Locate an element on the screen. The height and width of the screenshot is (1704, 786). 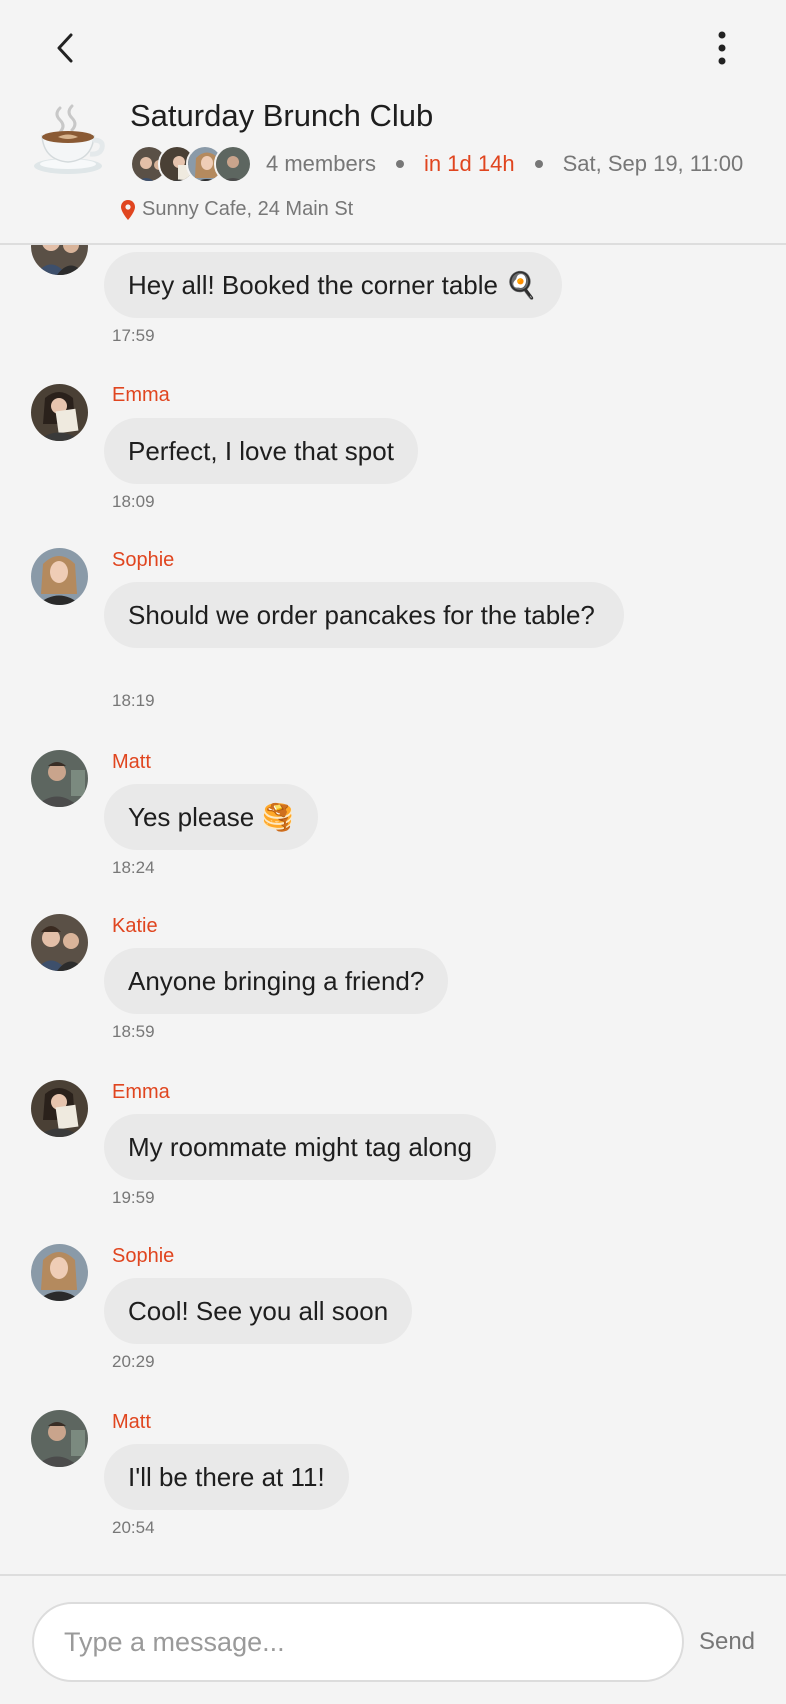
more-vertical-icon is located at coordinates (722, 48).